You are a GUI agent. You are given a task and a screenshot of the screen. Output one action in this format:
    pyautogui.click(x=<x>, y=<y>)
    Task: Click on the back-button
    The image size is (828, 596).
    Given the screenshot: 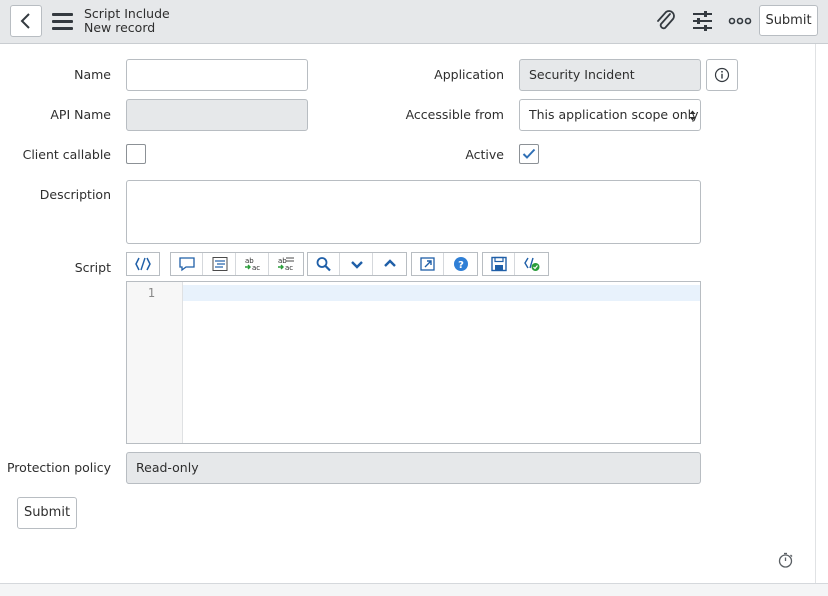 What is the action you would take?
    pyautogui.click(x=26, y=21)
    